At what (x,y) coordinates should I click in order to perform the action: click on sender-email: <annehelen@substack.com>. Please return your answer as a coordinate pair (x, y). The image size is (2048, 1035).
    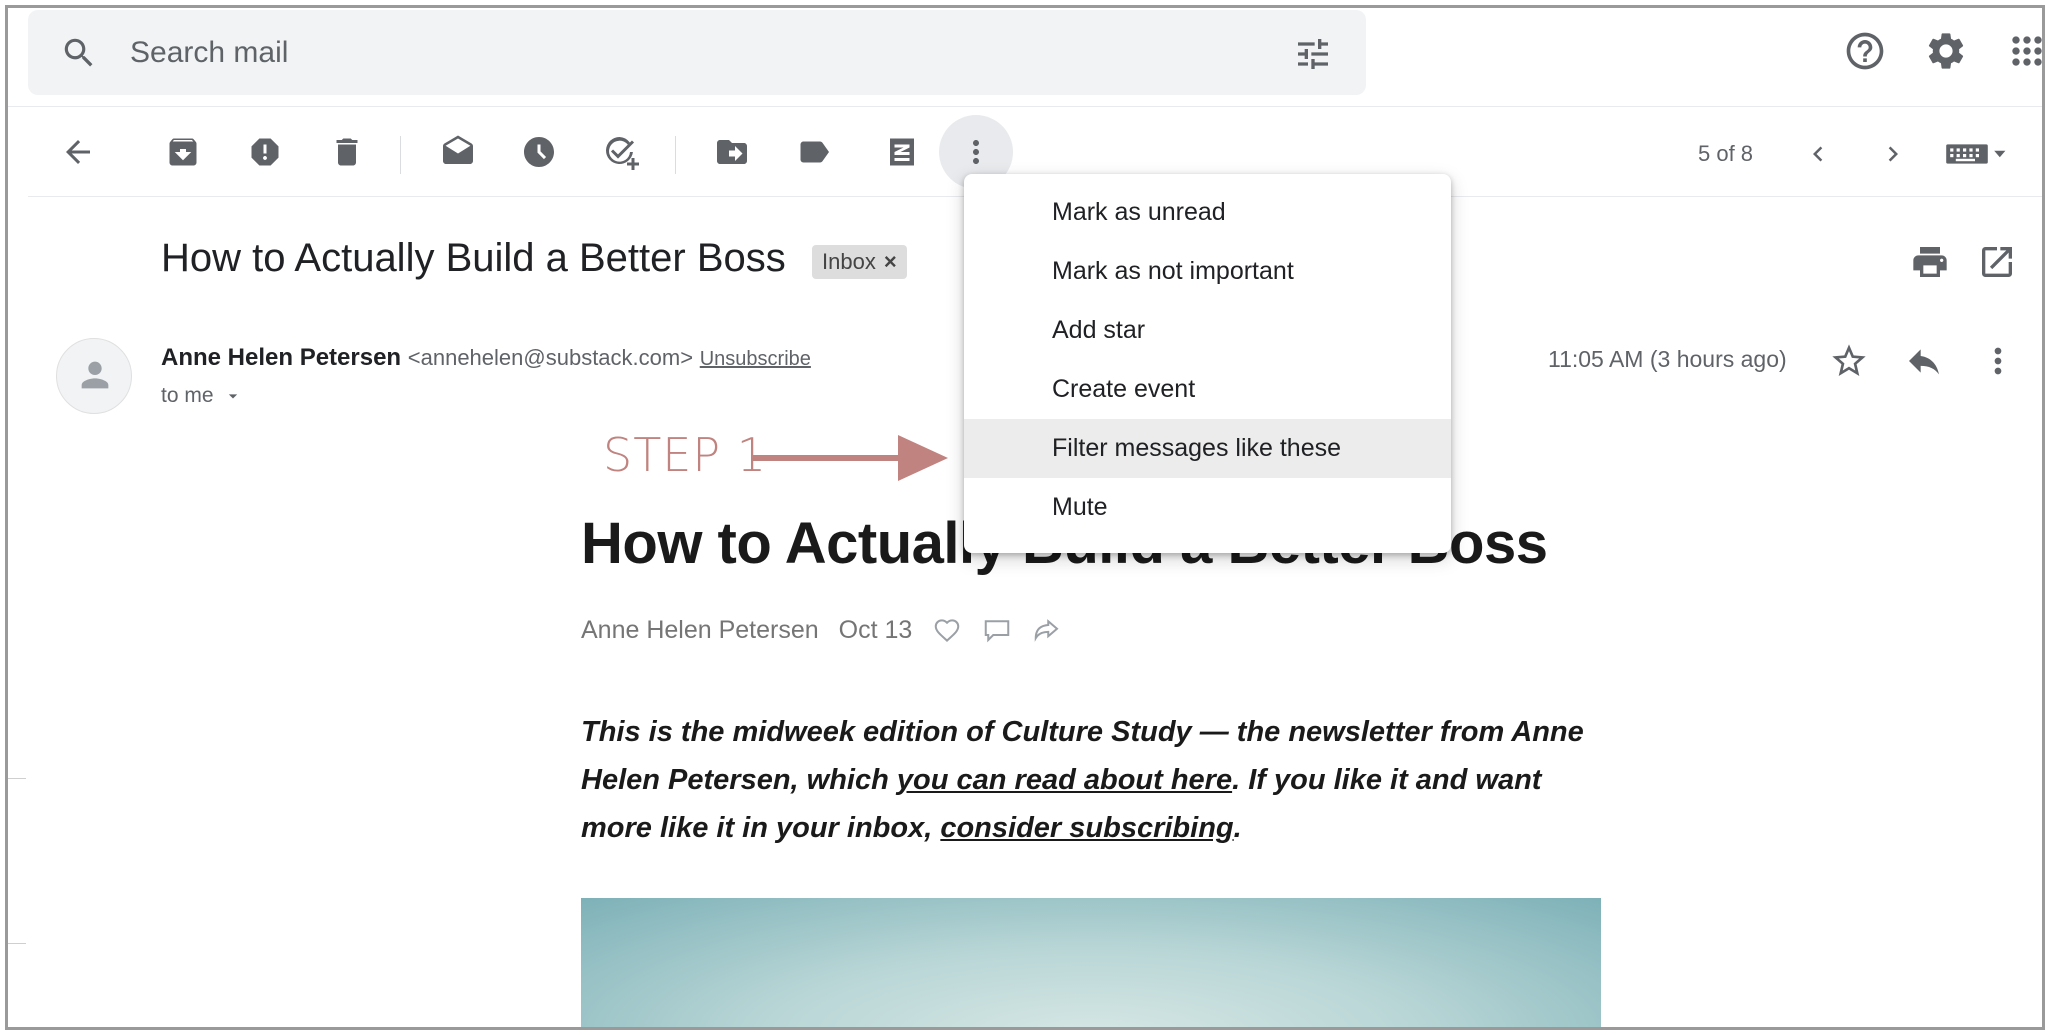
    Looking at the image, I should click on (550, 357).